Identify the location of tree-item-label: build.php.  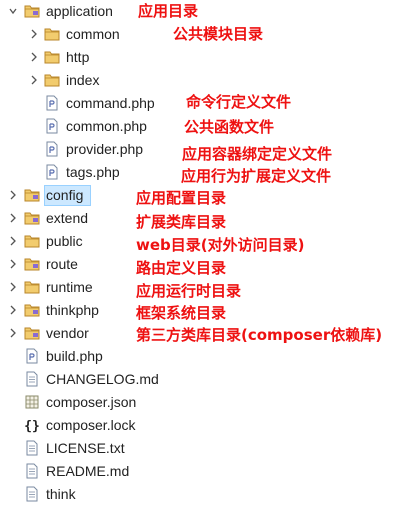
(74, 356).